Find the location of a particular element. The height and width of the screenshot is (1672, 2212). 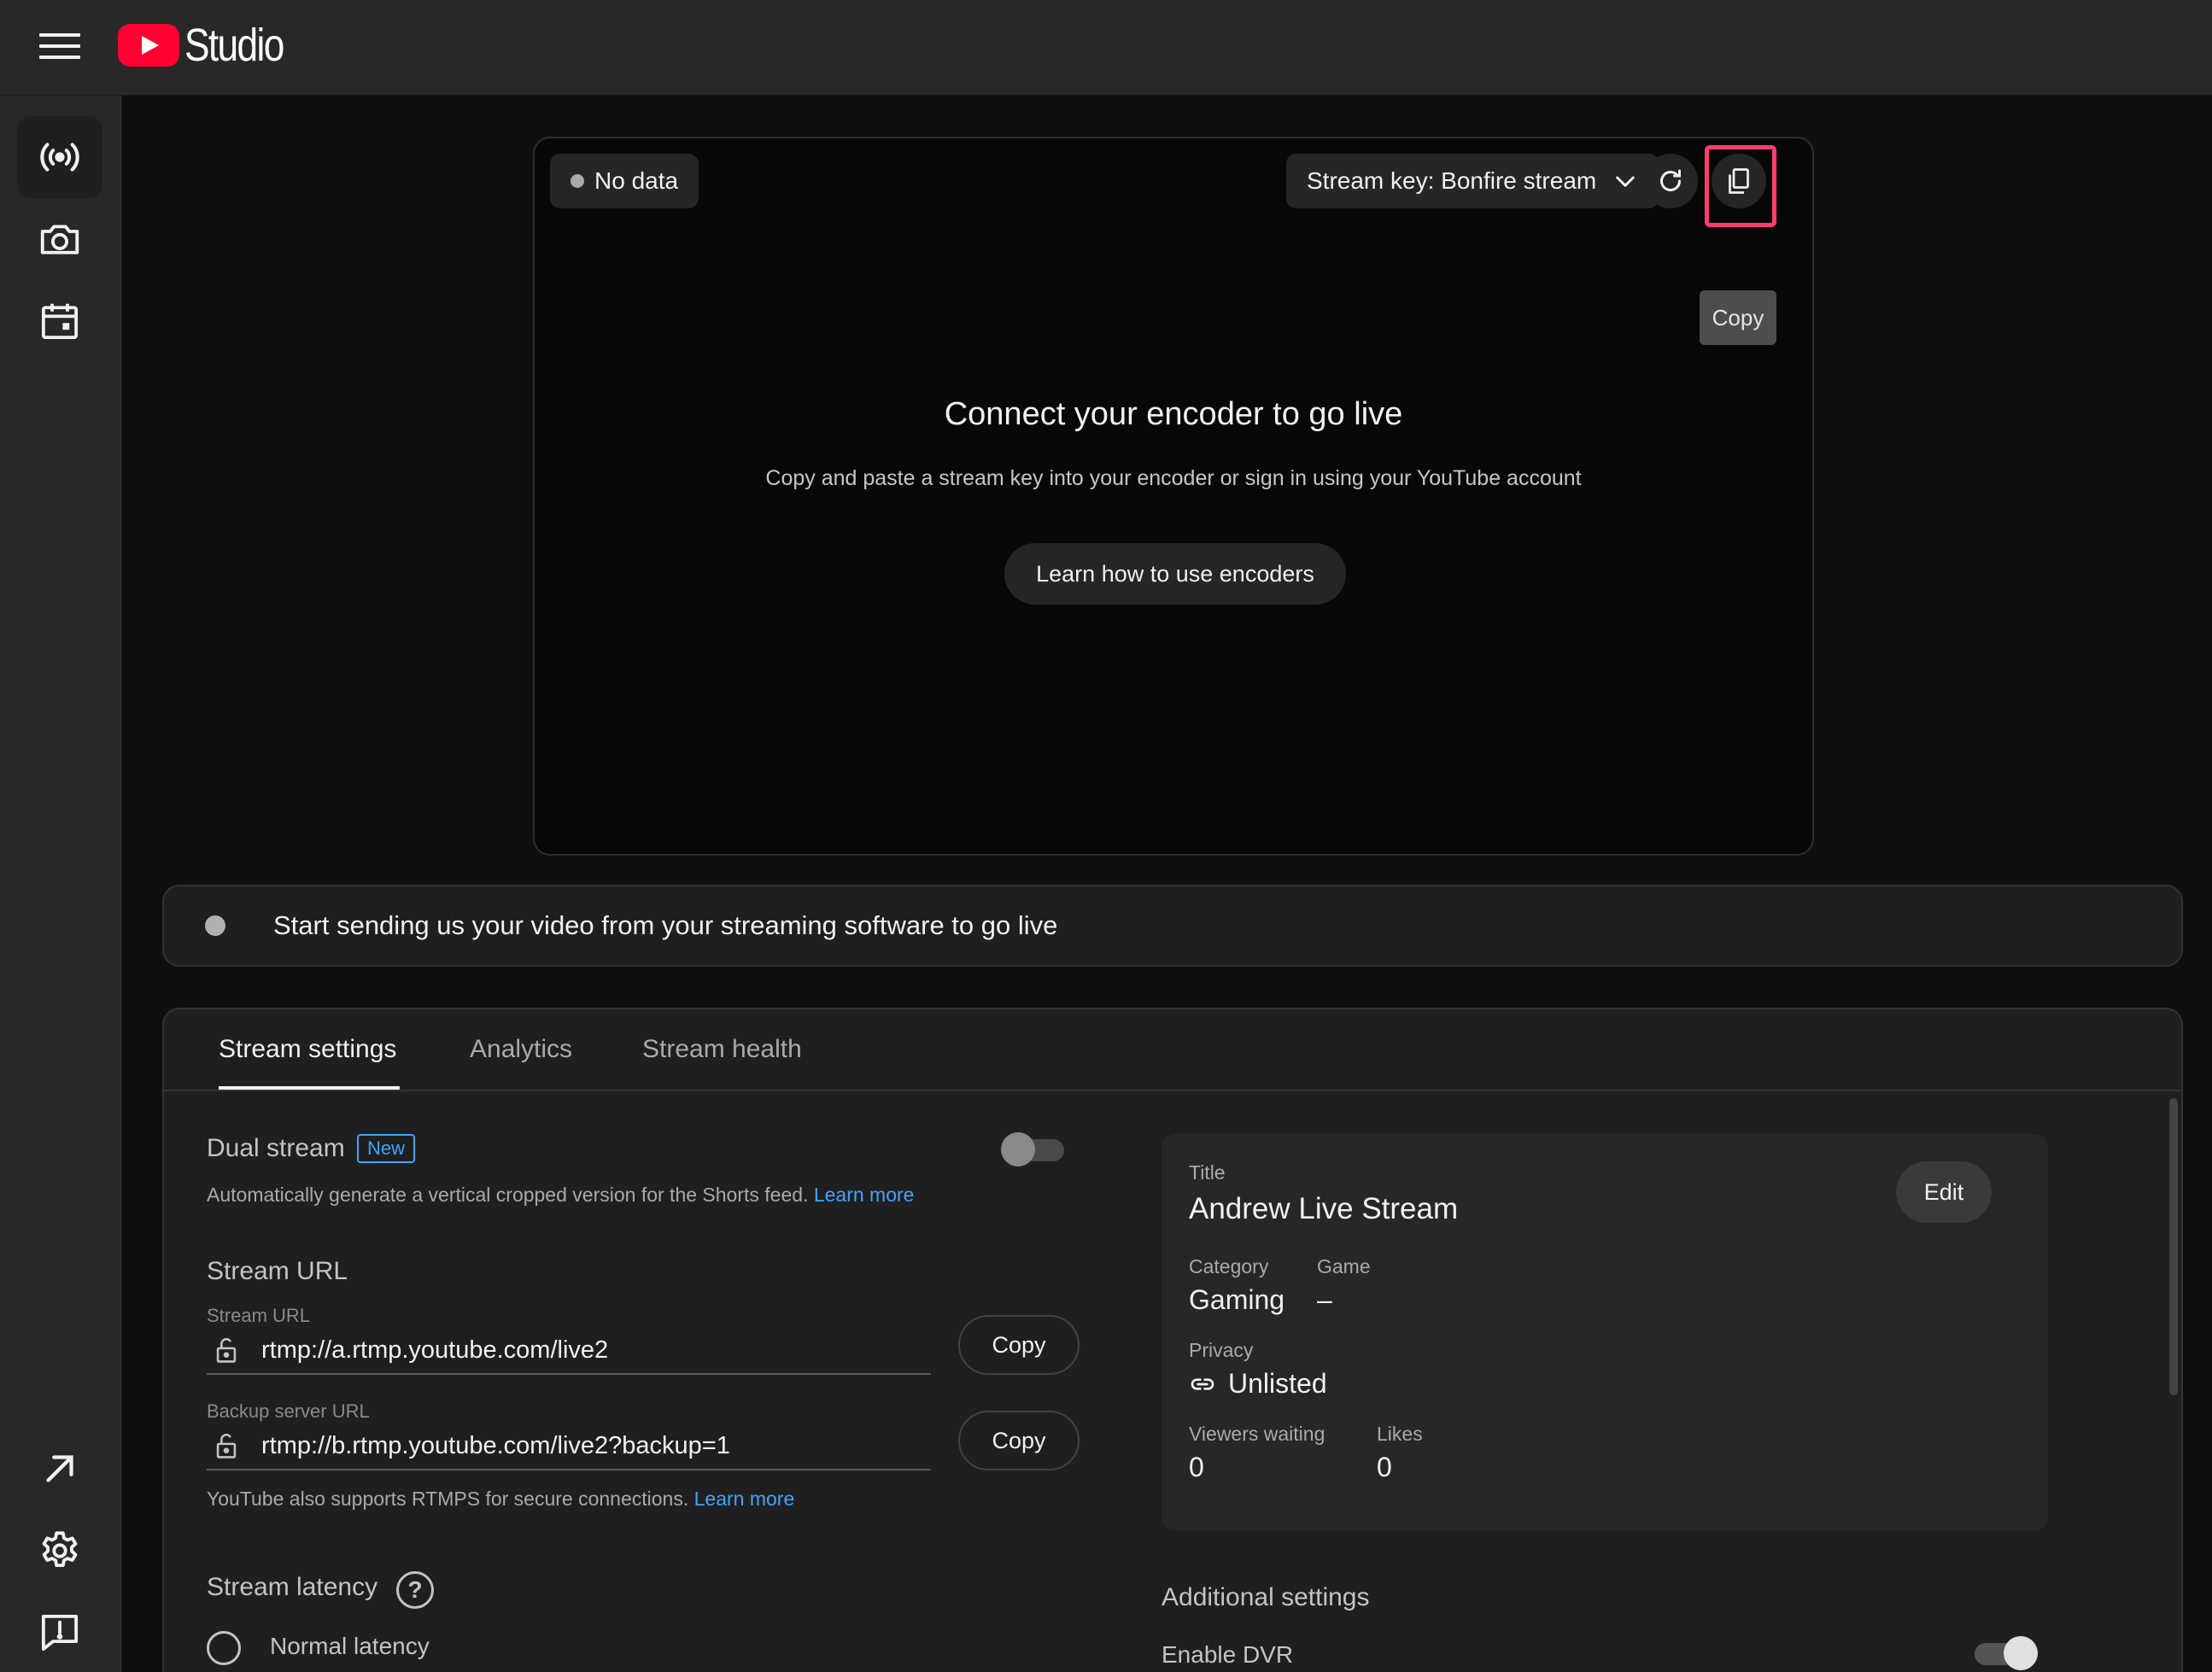

help-icon: ? is located at coordinates (415, 1590).